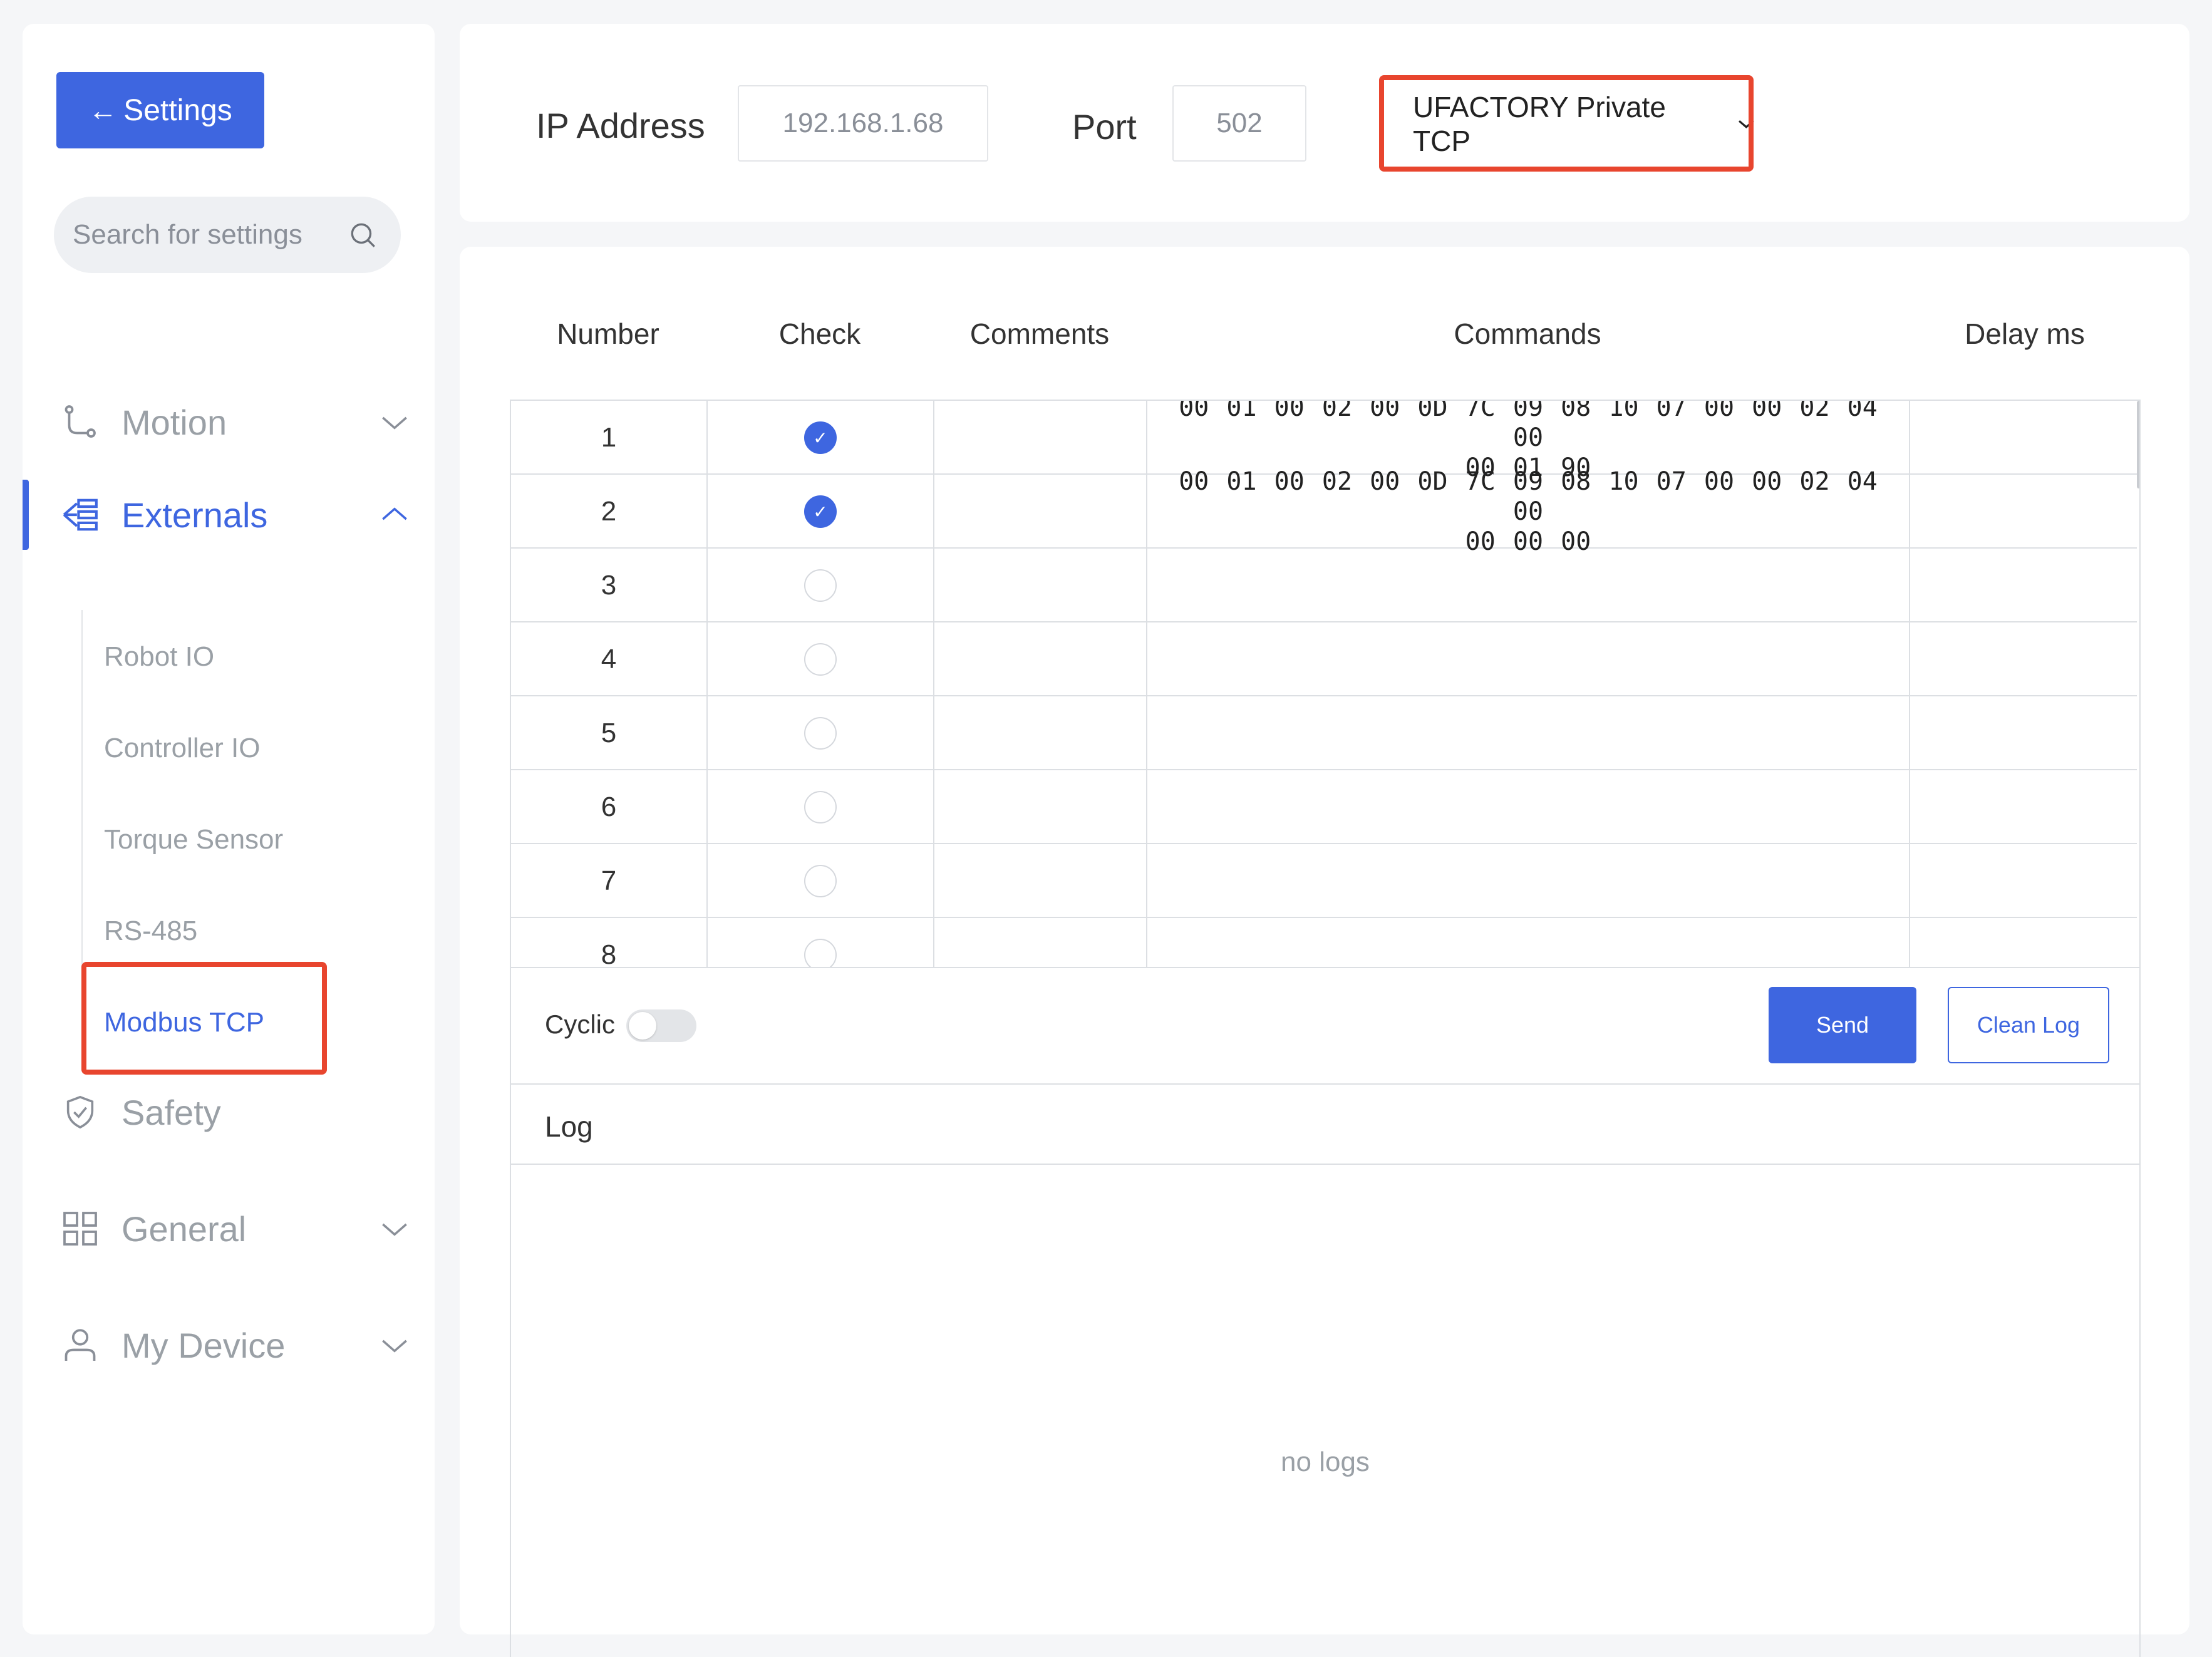 Image resolution: width=2212 pixels, height=1657 pixels. I want to click on row-number-cell: 7, so click(609, 881).